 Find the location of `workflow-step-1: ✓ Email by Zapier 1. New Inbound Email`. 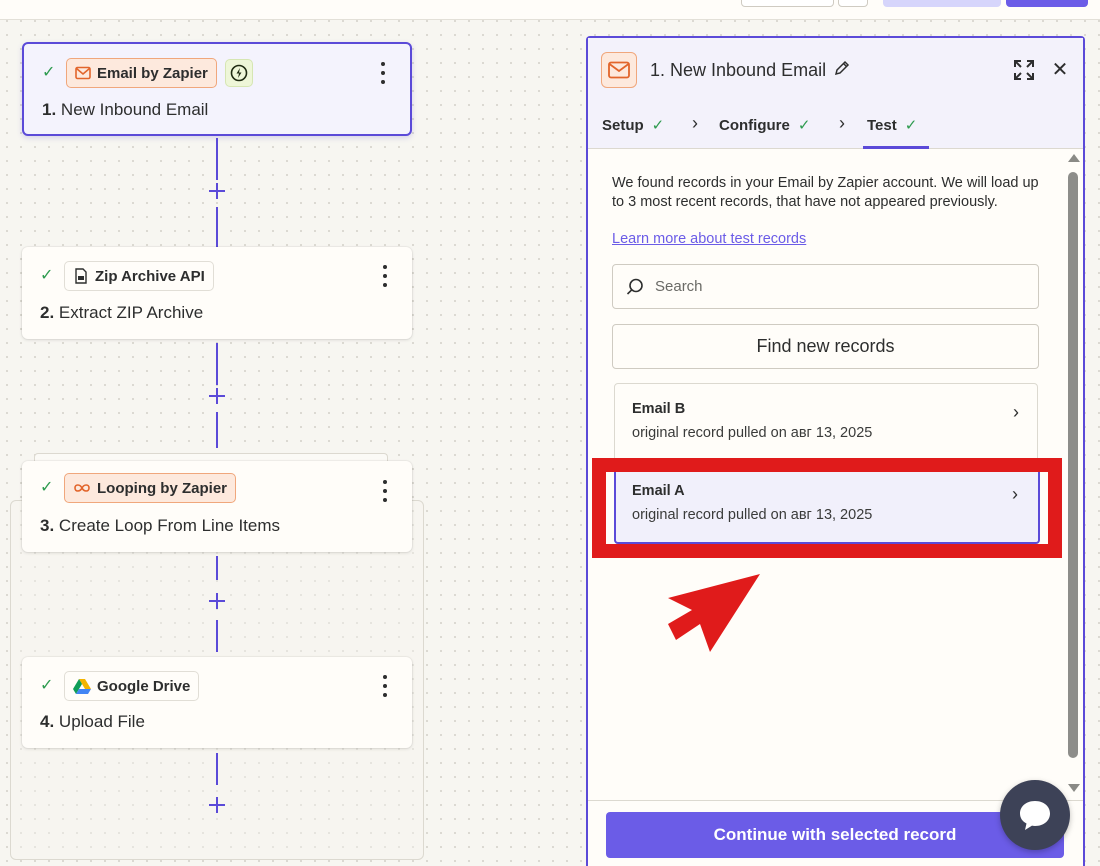

workflow-step-1: ✓ Email by Zapier 1. New Inbound Email is located at coordinates (217, 89).